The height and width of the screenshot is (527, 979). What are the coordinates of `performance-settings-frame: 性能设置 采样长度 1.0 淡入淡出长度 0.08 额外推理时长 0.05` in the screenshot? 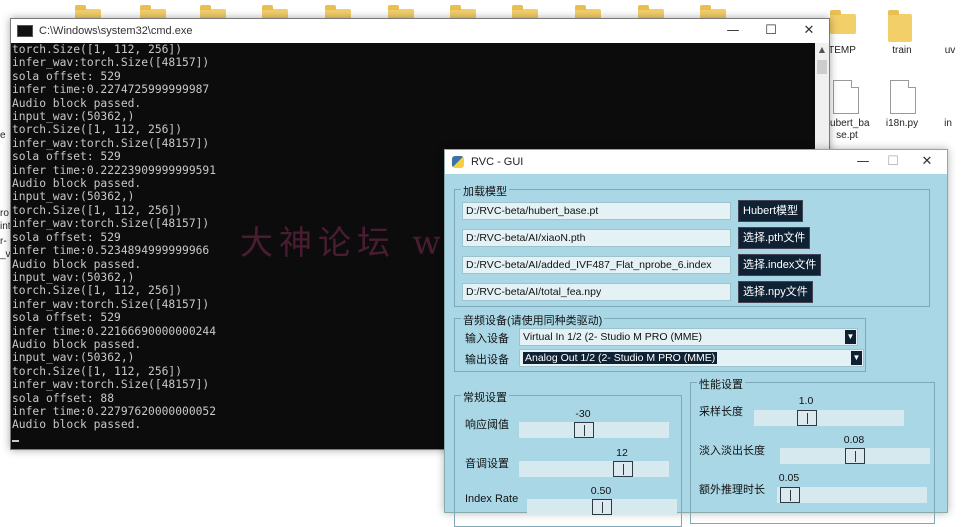 It's located at (812, 450).